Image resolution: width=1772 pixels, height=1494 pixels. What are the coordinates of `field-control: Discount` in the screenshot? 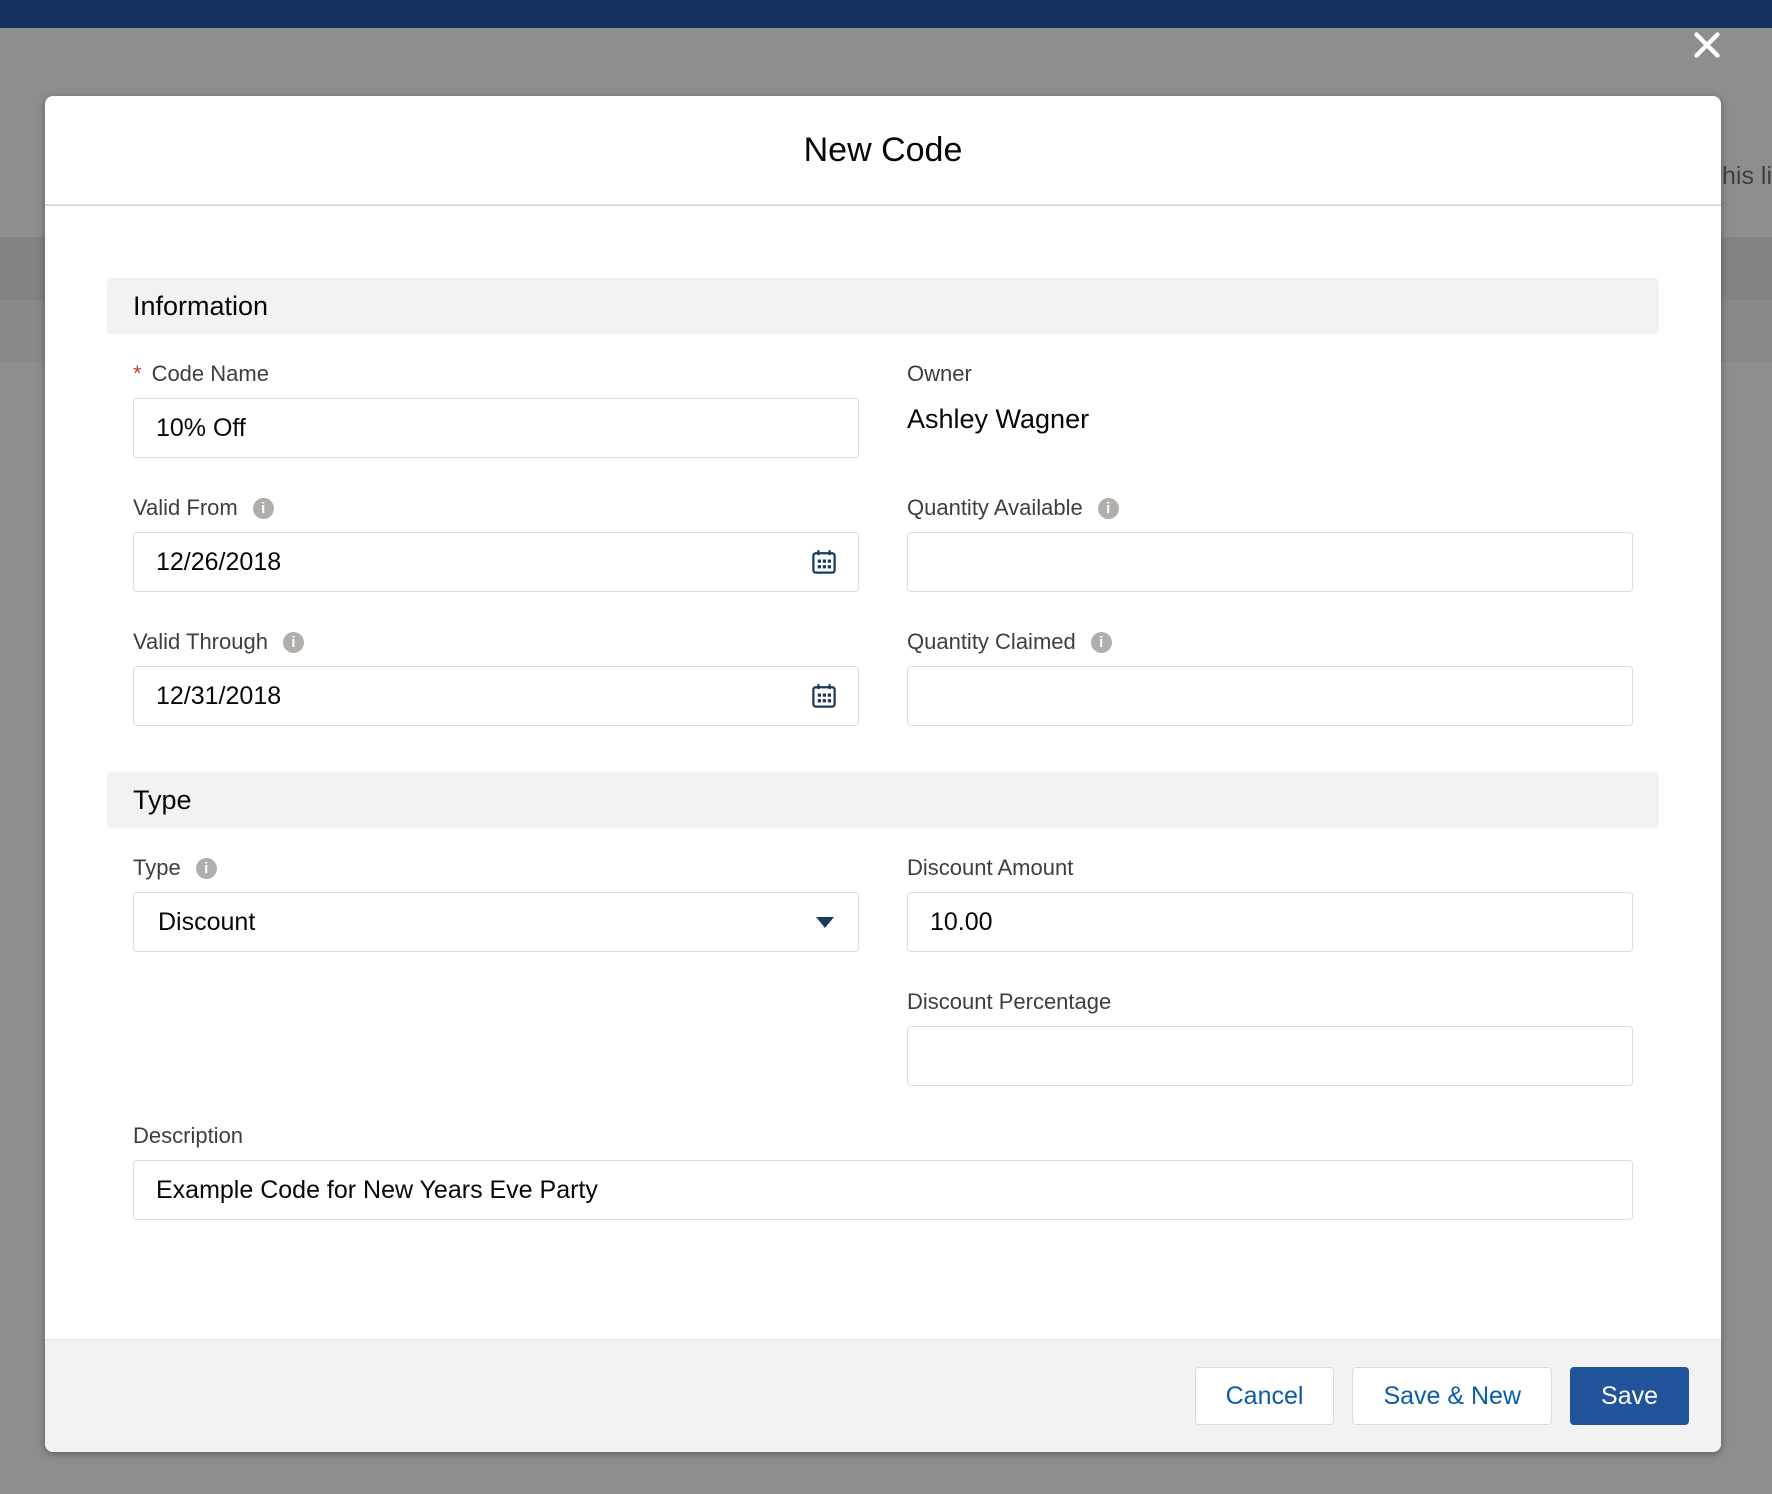 It's located at (496, 922).